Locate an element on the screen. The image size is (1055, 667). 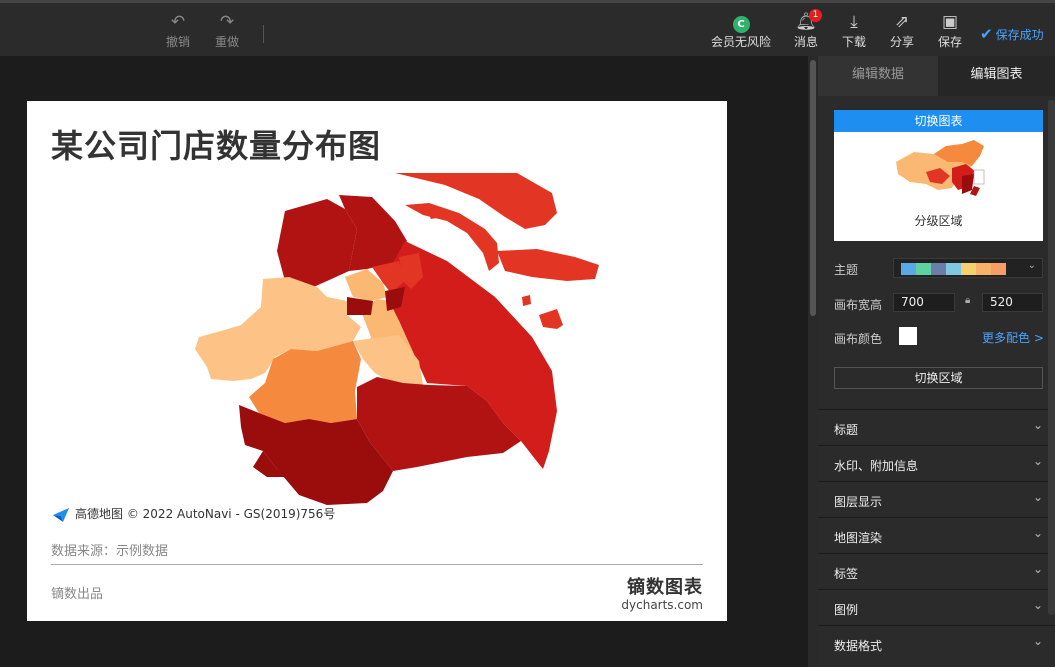
theme-select: ⌄ is located at coordinates (968, 268).